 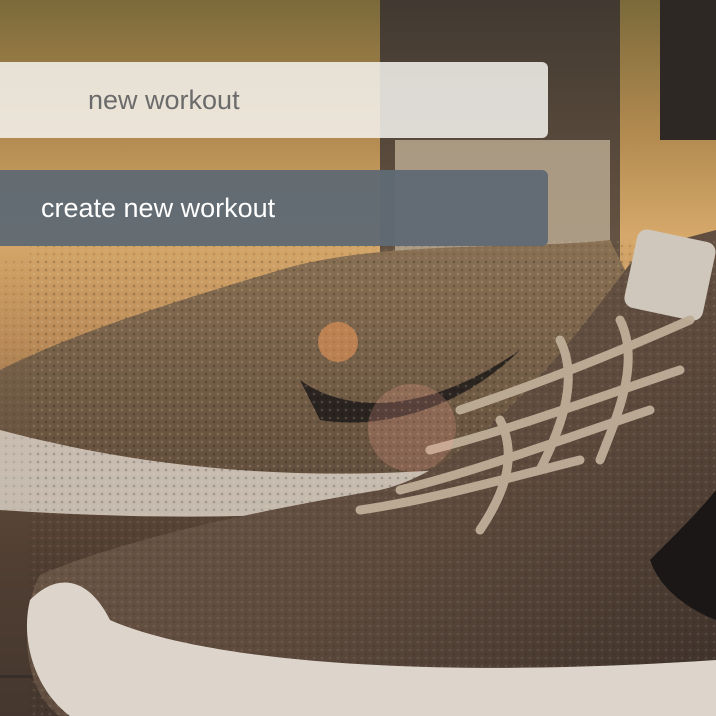 I want to click on create-workout-button: create new workout, so click(x=274, y=208).